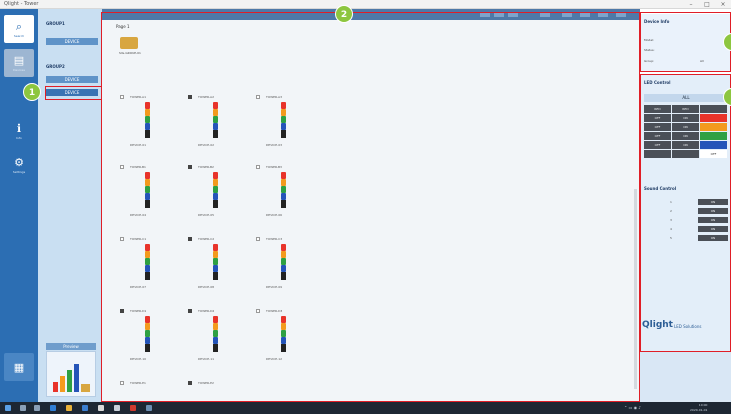 This screenshot has width=731, height=414. What do you see at coordinates (148, 126) in the screenshot?
I see `tower-item: TOWER-A1 DEVICE-01` at bounding box center [148, 126].